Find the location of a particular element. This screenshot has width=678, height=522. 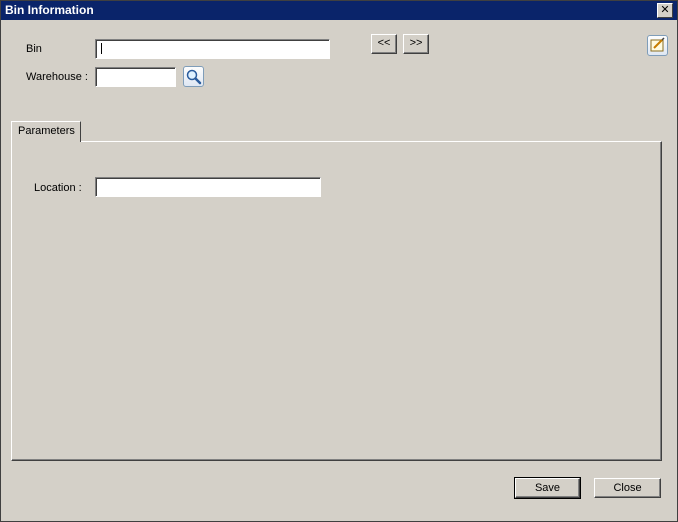

next-record-button: >> is located at coordinates (416, 44).